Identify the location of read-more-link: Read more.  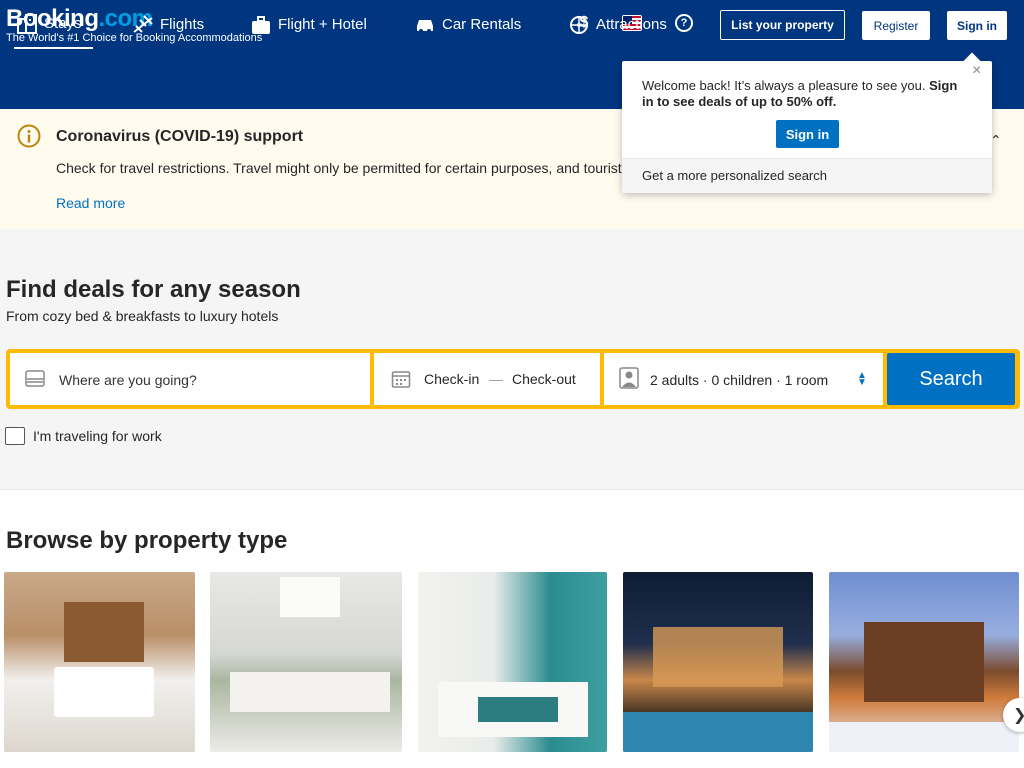
(90, 203).